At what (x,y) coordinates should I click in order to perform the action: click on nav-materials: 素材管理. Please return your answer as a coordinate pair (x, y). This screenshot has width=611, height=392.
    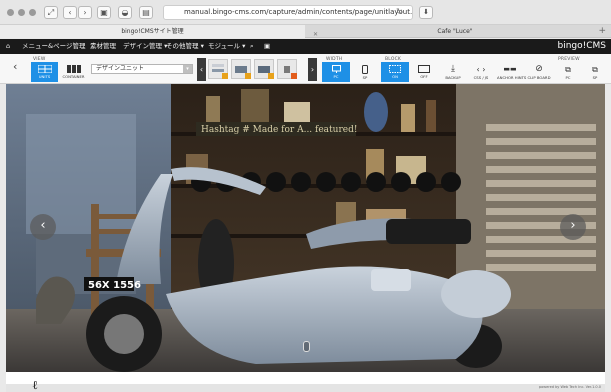
    Looking at the image, I should click on (103, 46).